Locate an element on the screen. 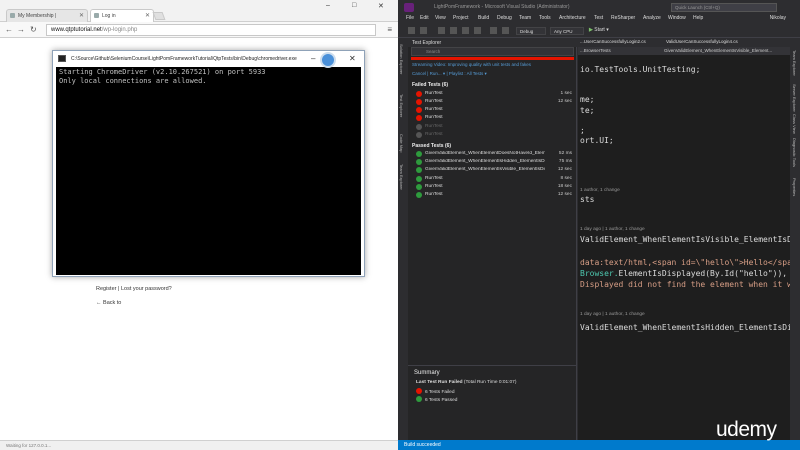 The width and height of the screenshot is (800, 450). menu-team: Team is located at coordinates (525, 18).